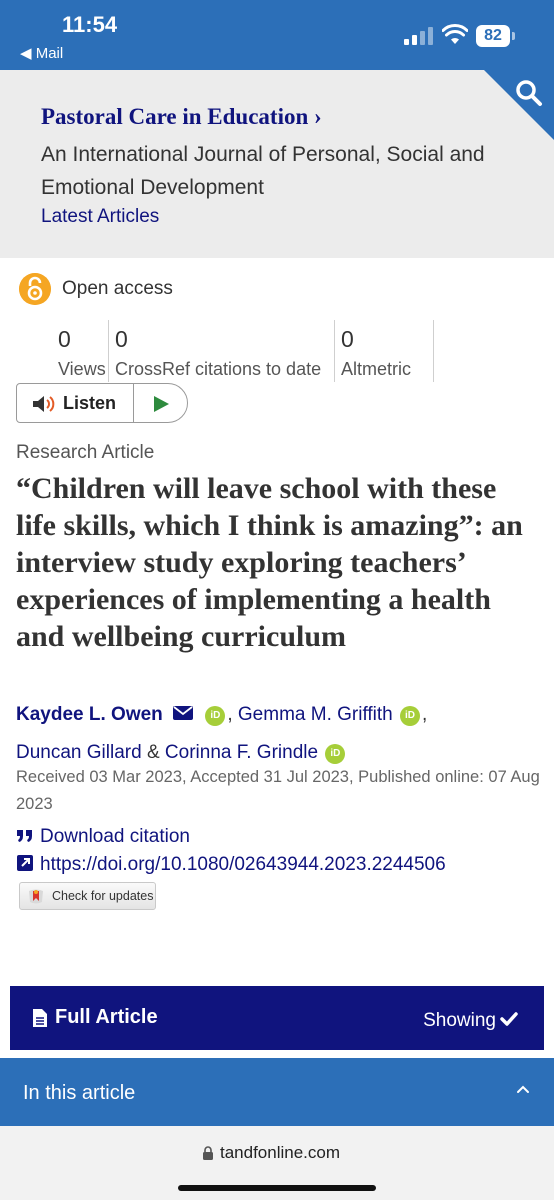 The height and width of the screenshot is (1200, 554). I want to click on metric-label: Views, so click(82, 369).